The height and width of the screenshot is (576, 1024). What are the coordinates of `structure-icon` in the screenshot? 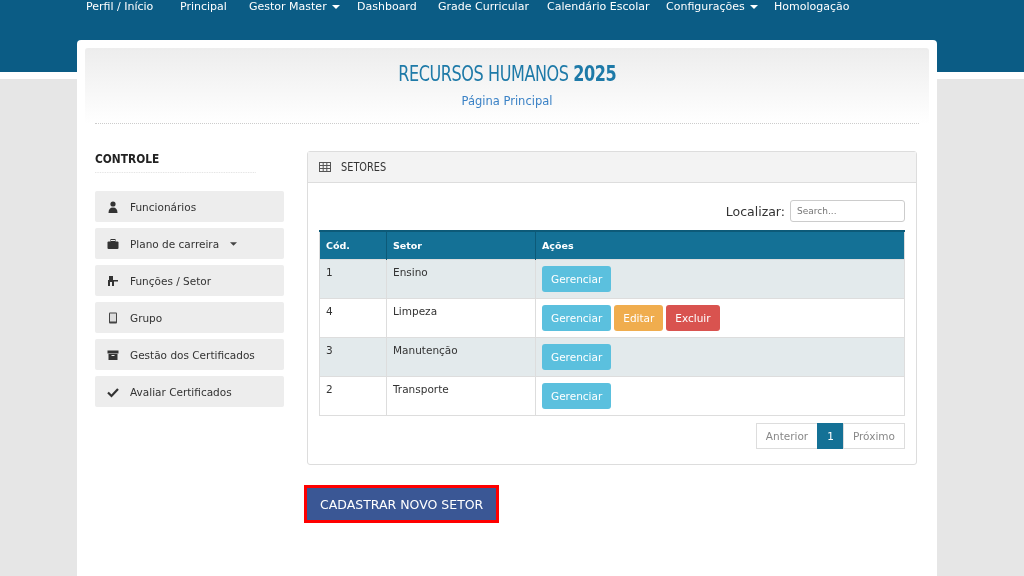 It's located at (113, 280).